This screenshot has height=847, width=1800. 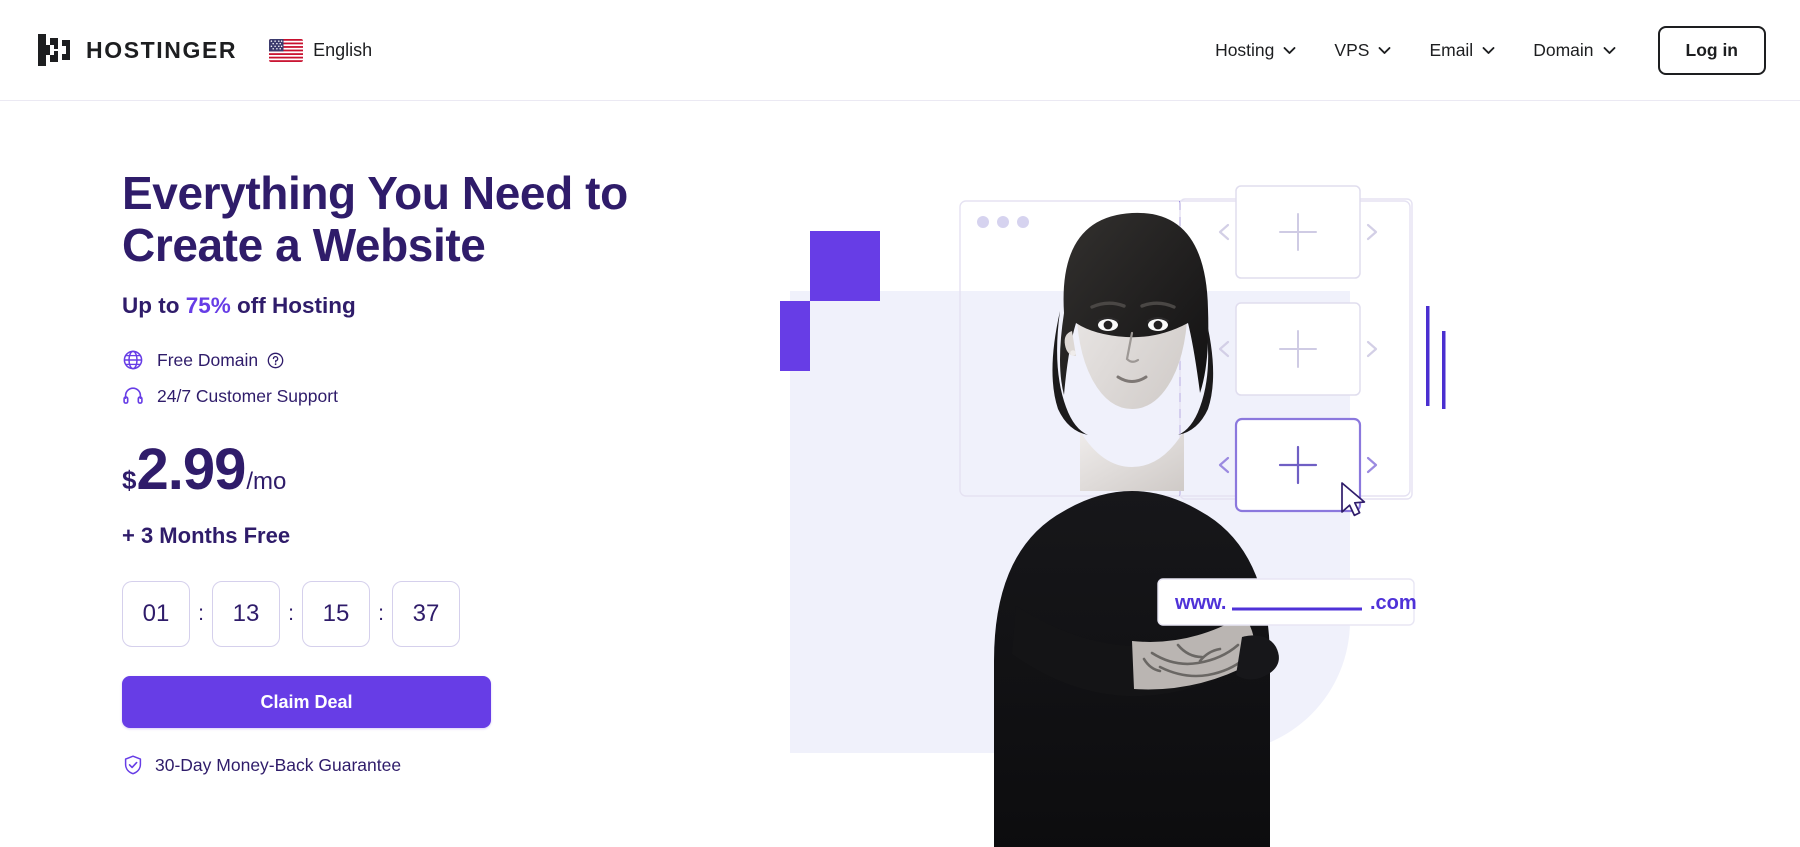 What do you see at coordinates (246, 614) in the screenshot?
I see `countdown-unit-hours: 13` at bounding box center [246, 614].